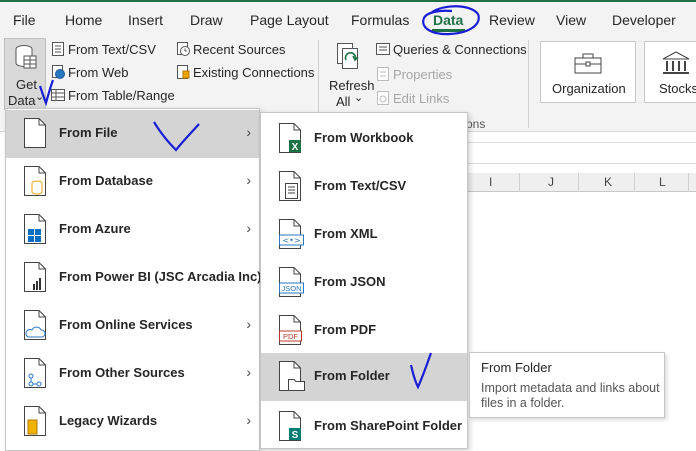  Describe the element at coordinates (122, 372) in the screenshot. I see `menu-item-label: From Other Sources` at that location.